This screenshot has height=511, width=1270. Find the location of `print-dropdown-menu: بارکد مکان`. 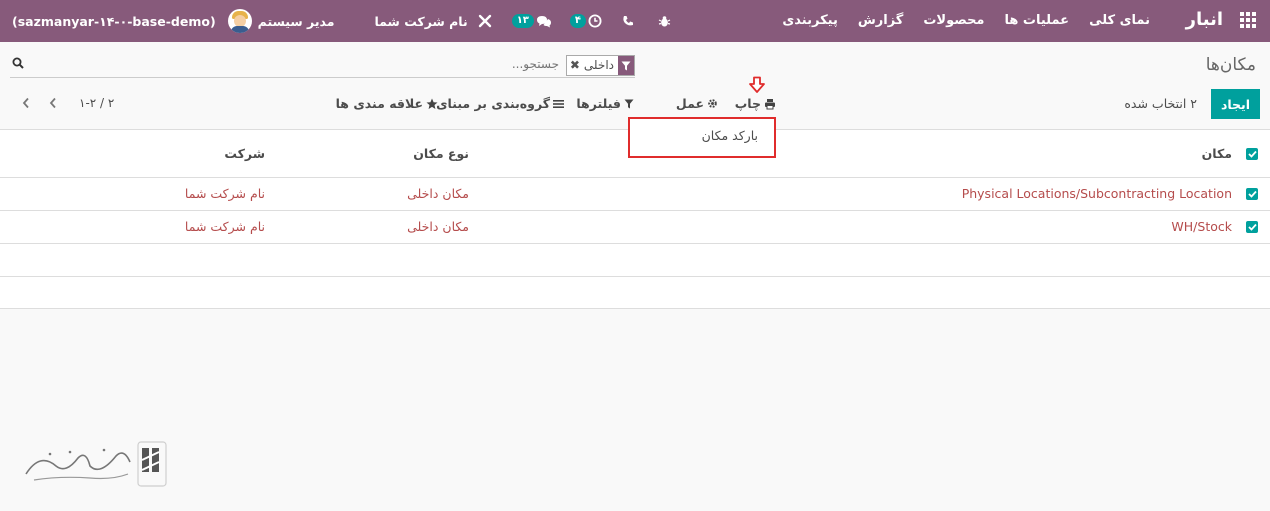

print-dropdown-menu: بارکد مکان is located at coordinates (702, 137).